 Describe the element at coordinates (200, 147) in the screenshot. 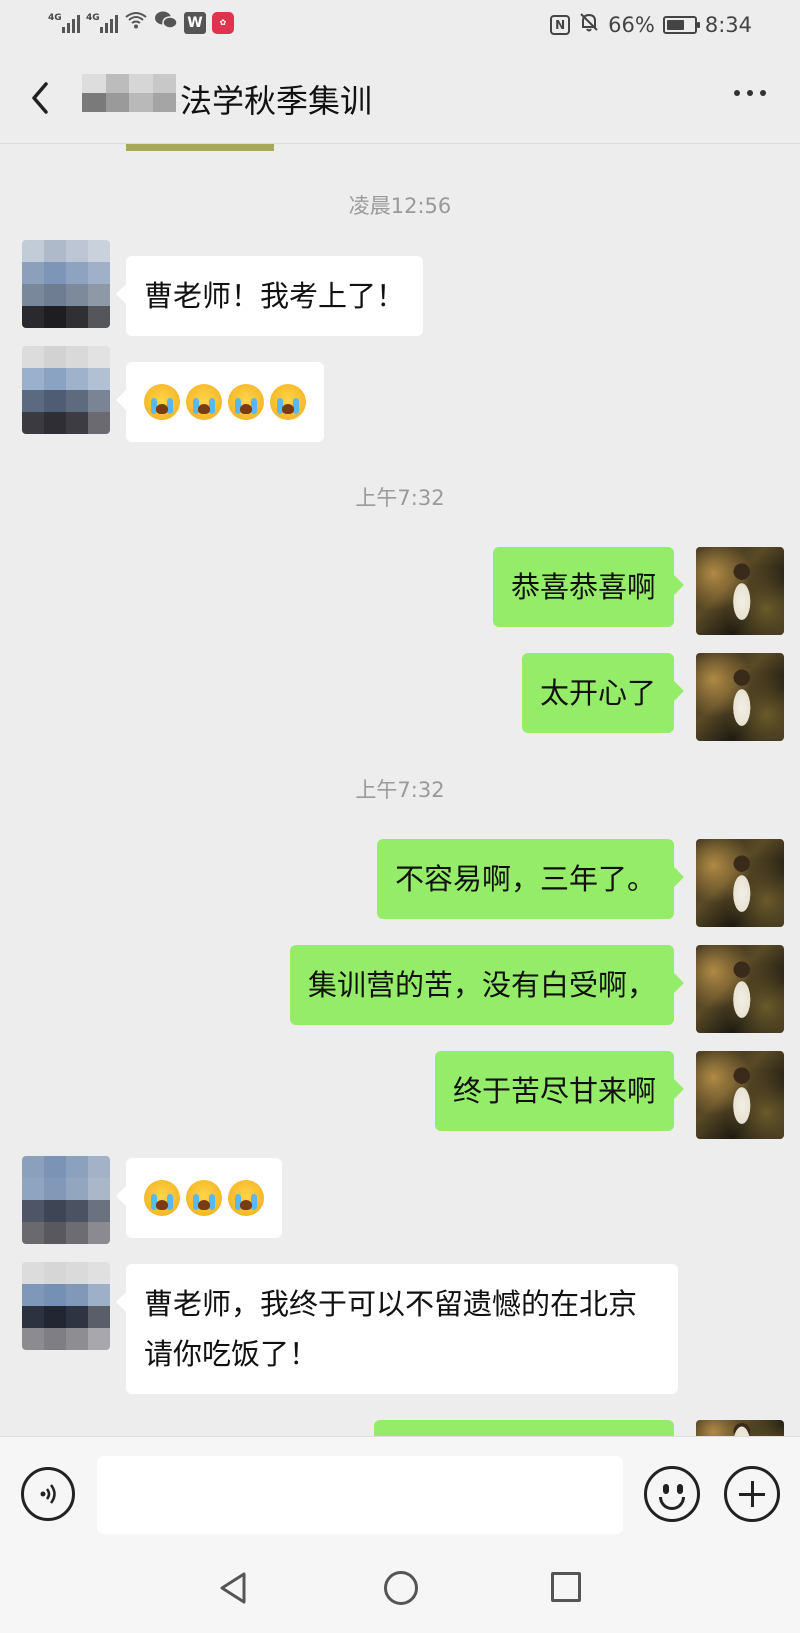

I see `header-accent-strip` at that location.